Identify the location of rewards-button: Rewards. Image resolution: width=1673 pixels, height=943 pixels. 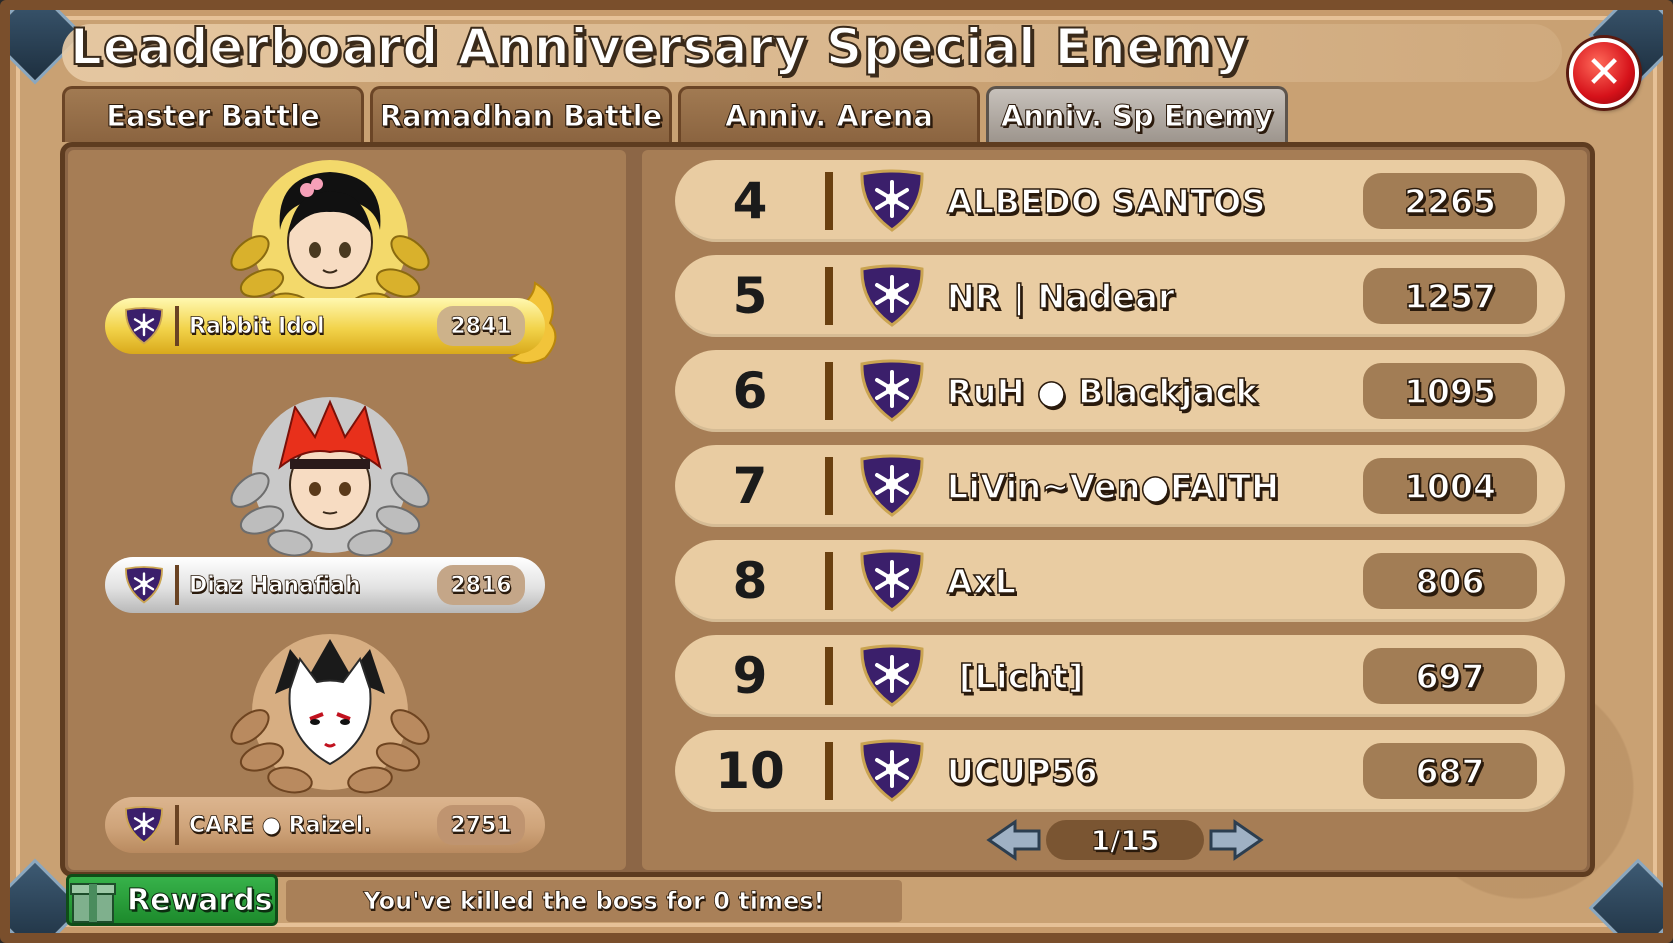
(172, 900).